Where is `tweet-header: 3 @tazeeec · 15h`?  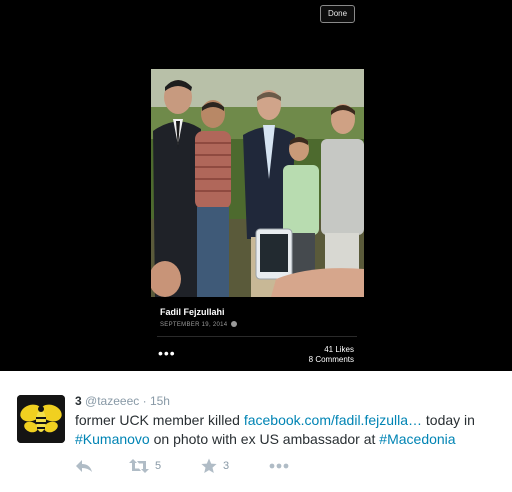 tweet-header: 3 @tazeeec · 15h is located at coordinates (122, 401).